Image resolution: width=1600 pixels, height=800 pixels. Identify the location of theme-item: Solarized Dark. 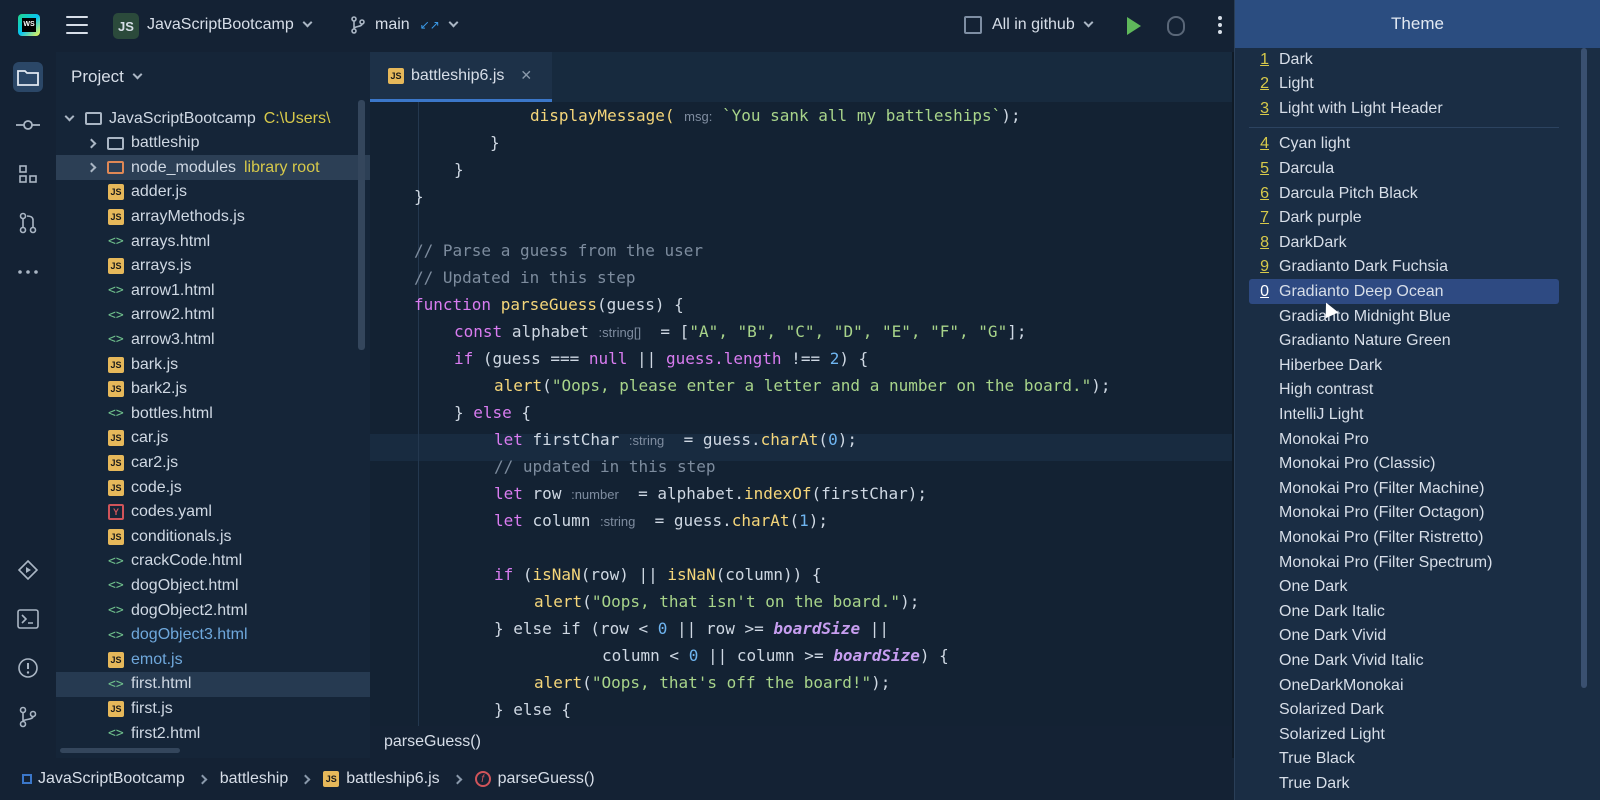
(1404, 710).